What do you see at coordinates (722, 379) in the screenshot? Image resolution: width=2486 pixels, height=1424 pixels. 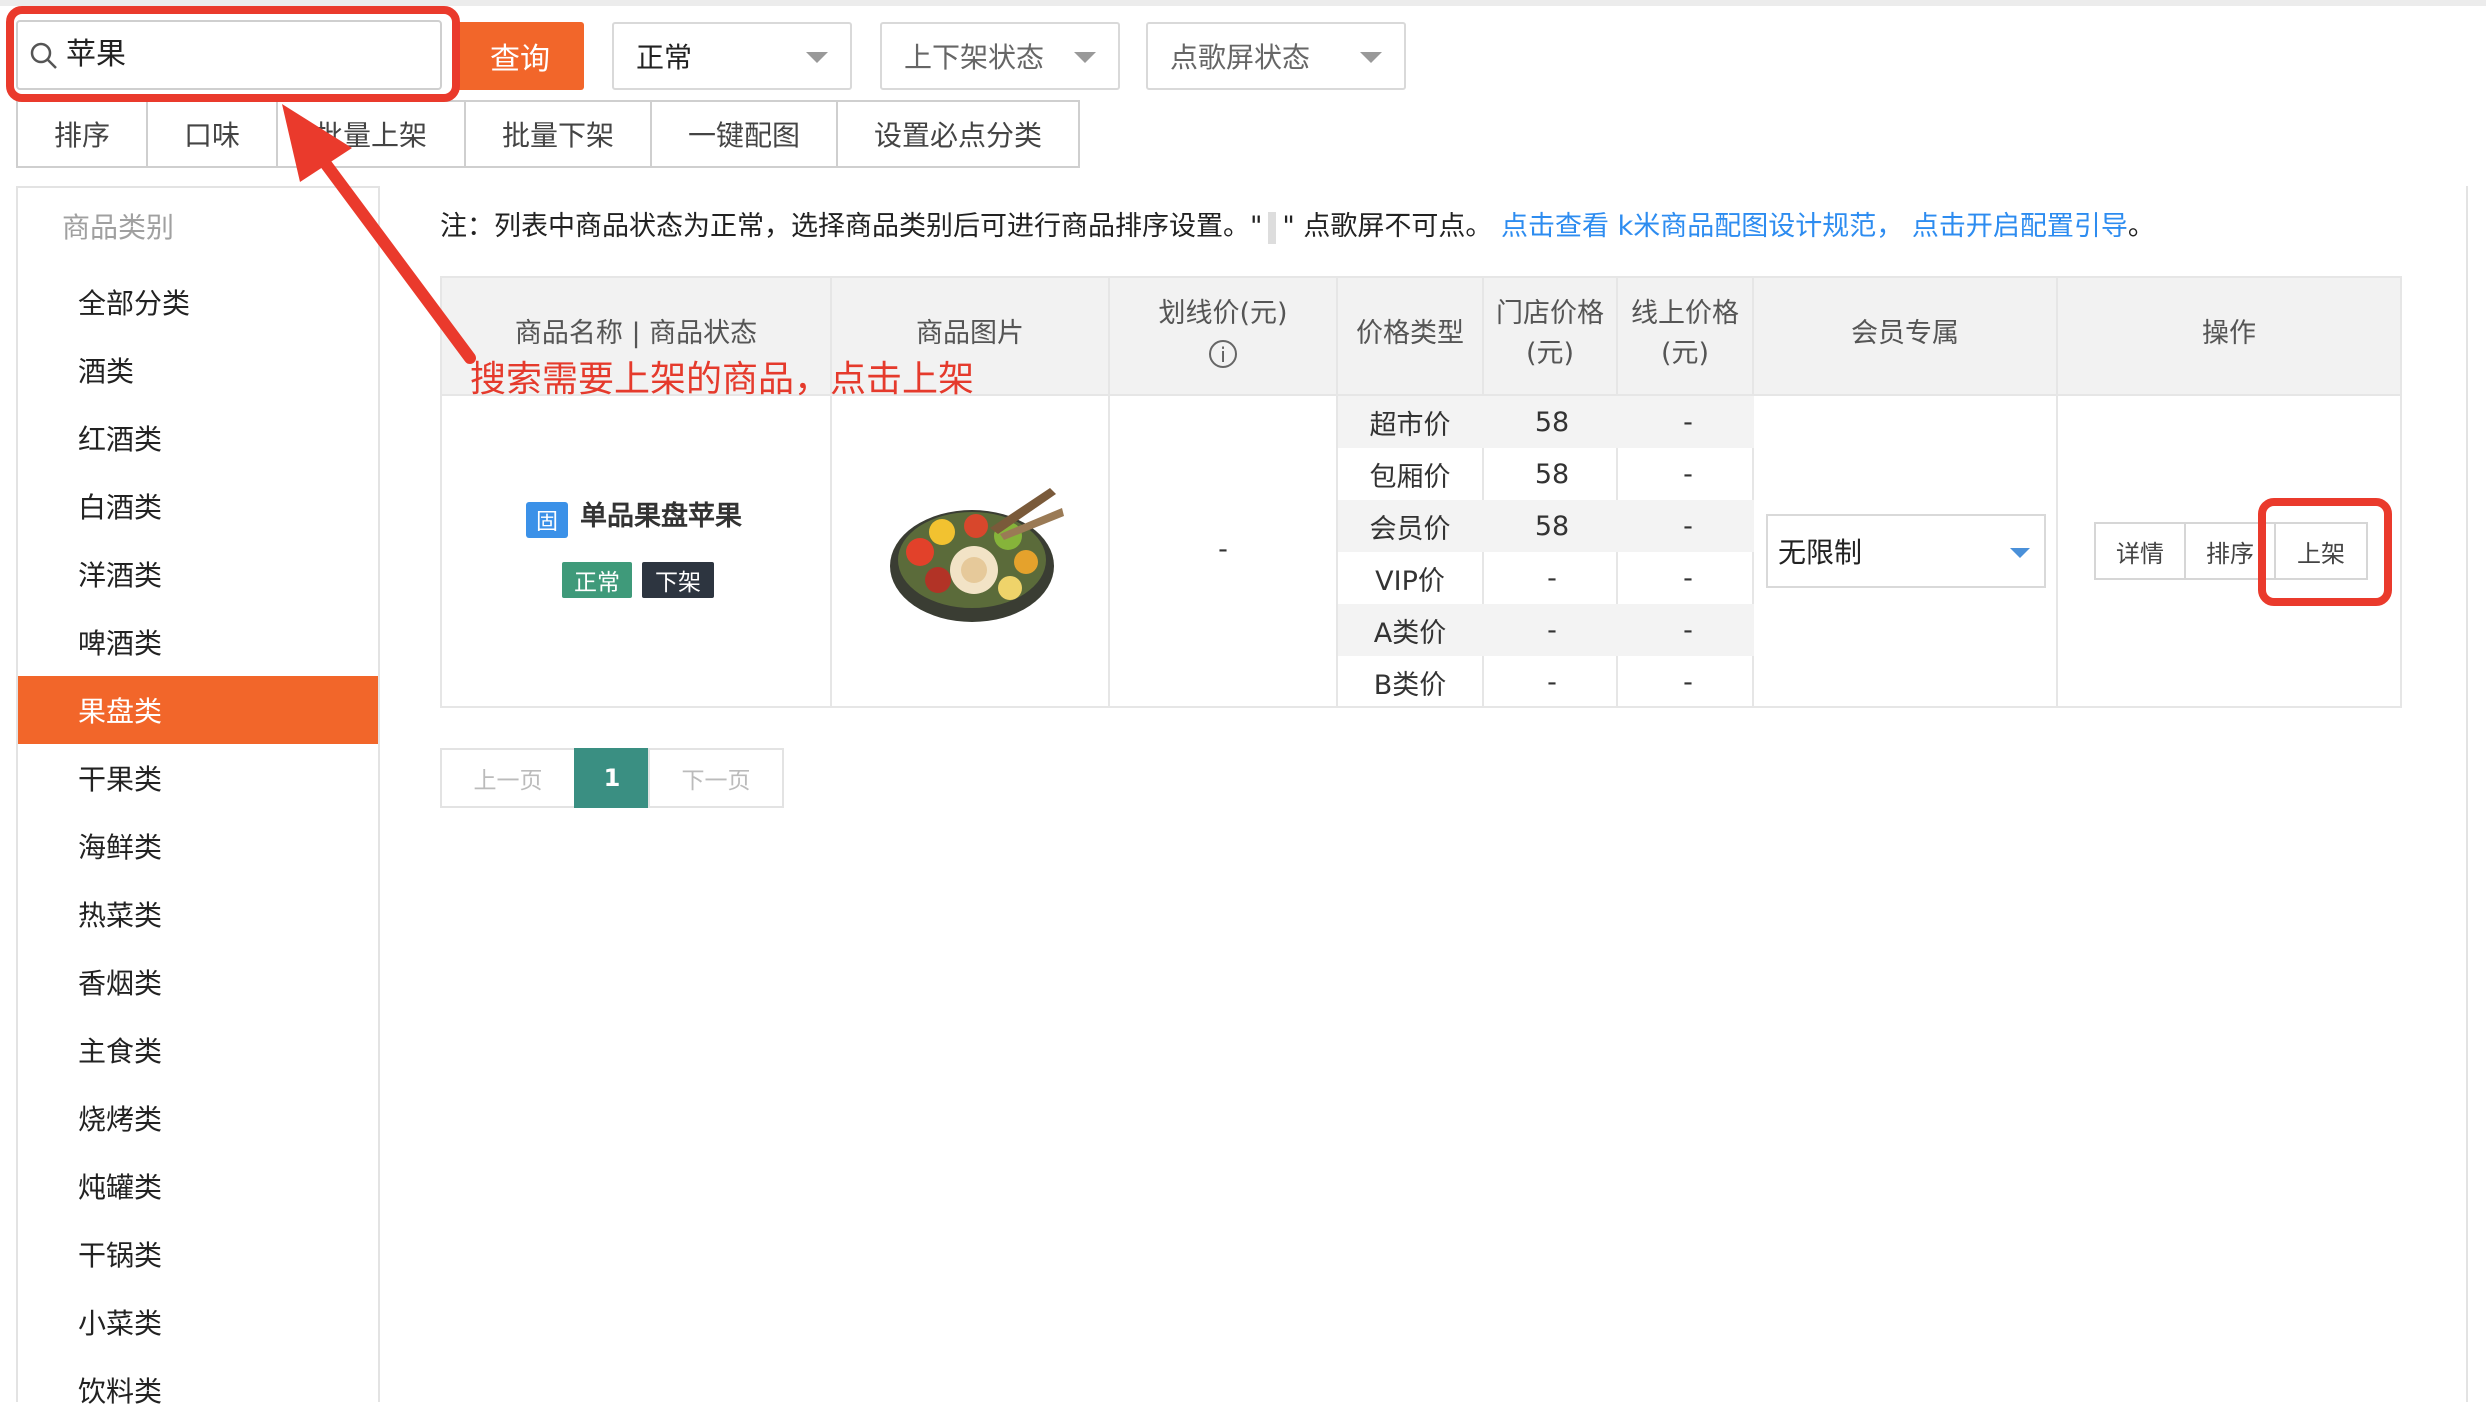 I see `annotation-text: 搜索需要上架的商品，点击上架` at bounding box center [722, 379].